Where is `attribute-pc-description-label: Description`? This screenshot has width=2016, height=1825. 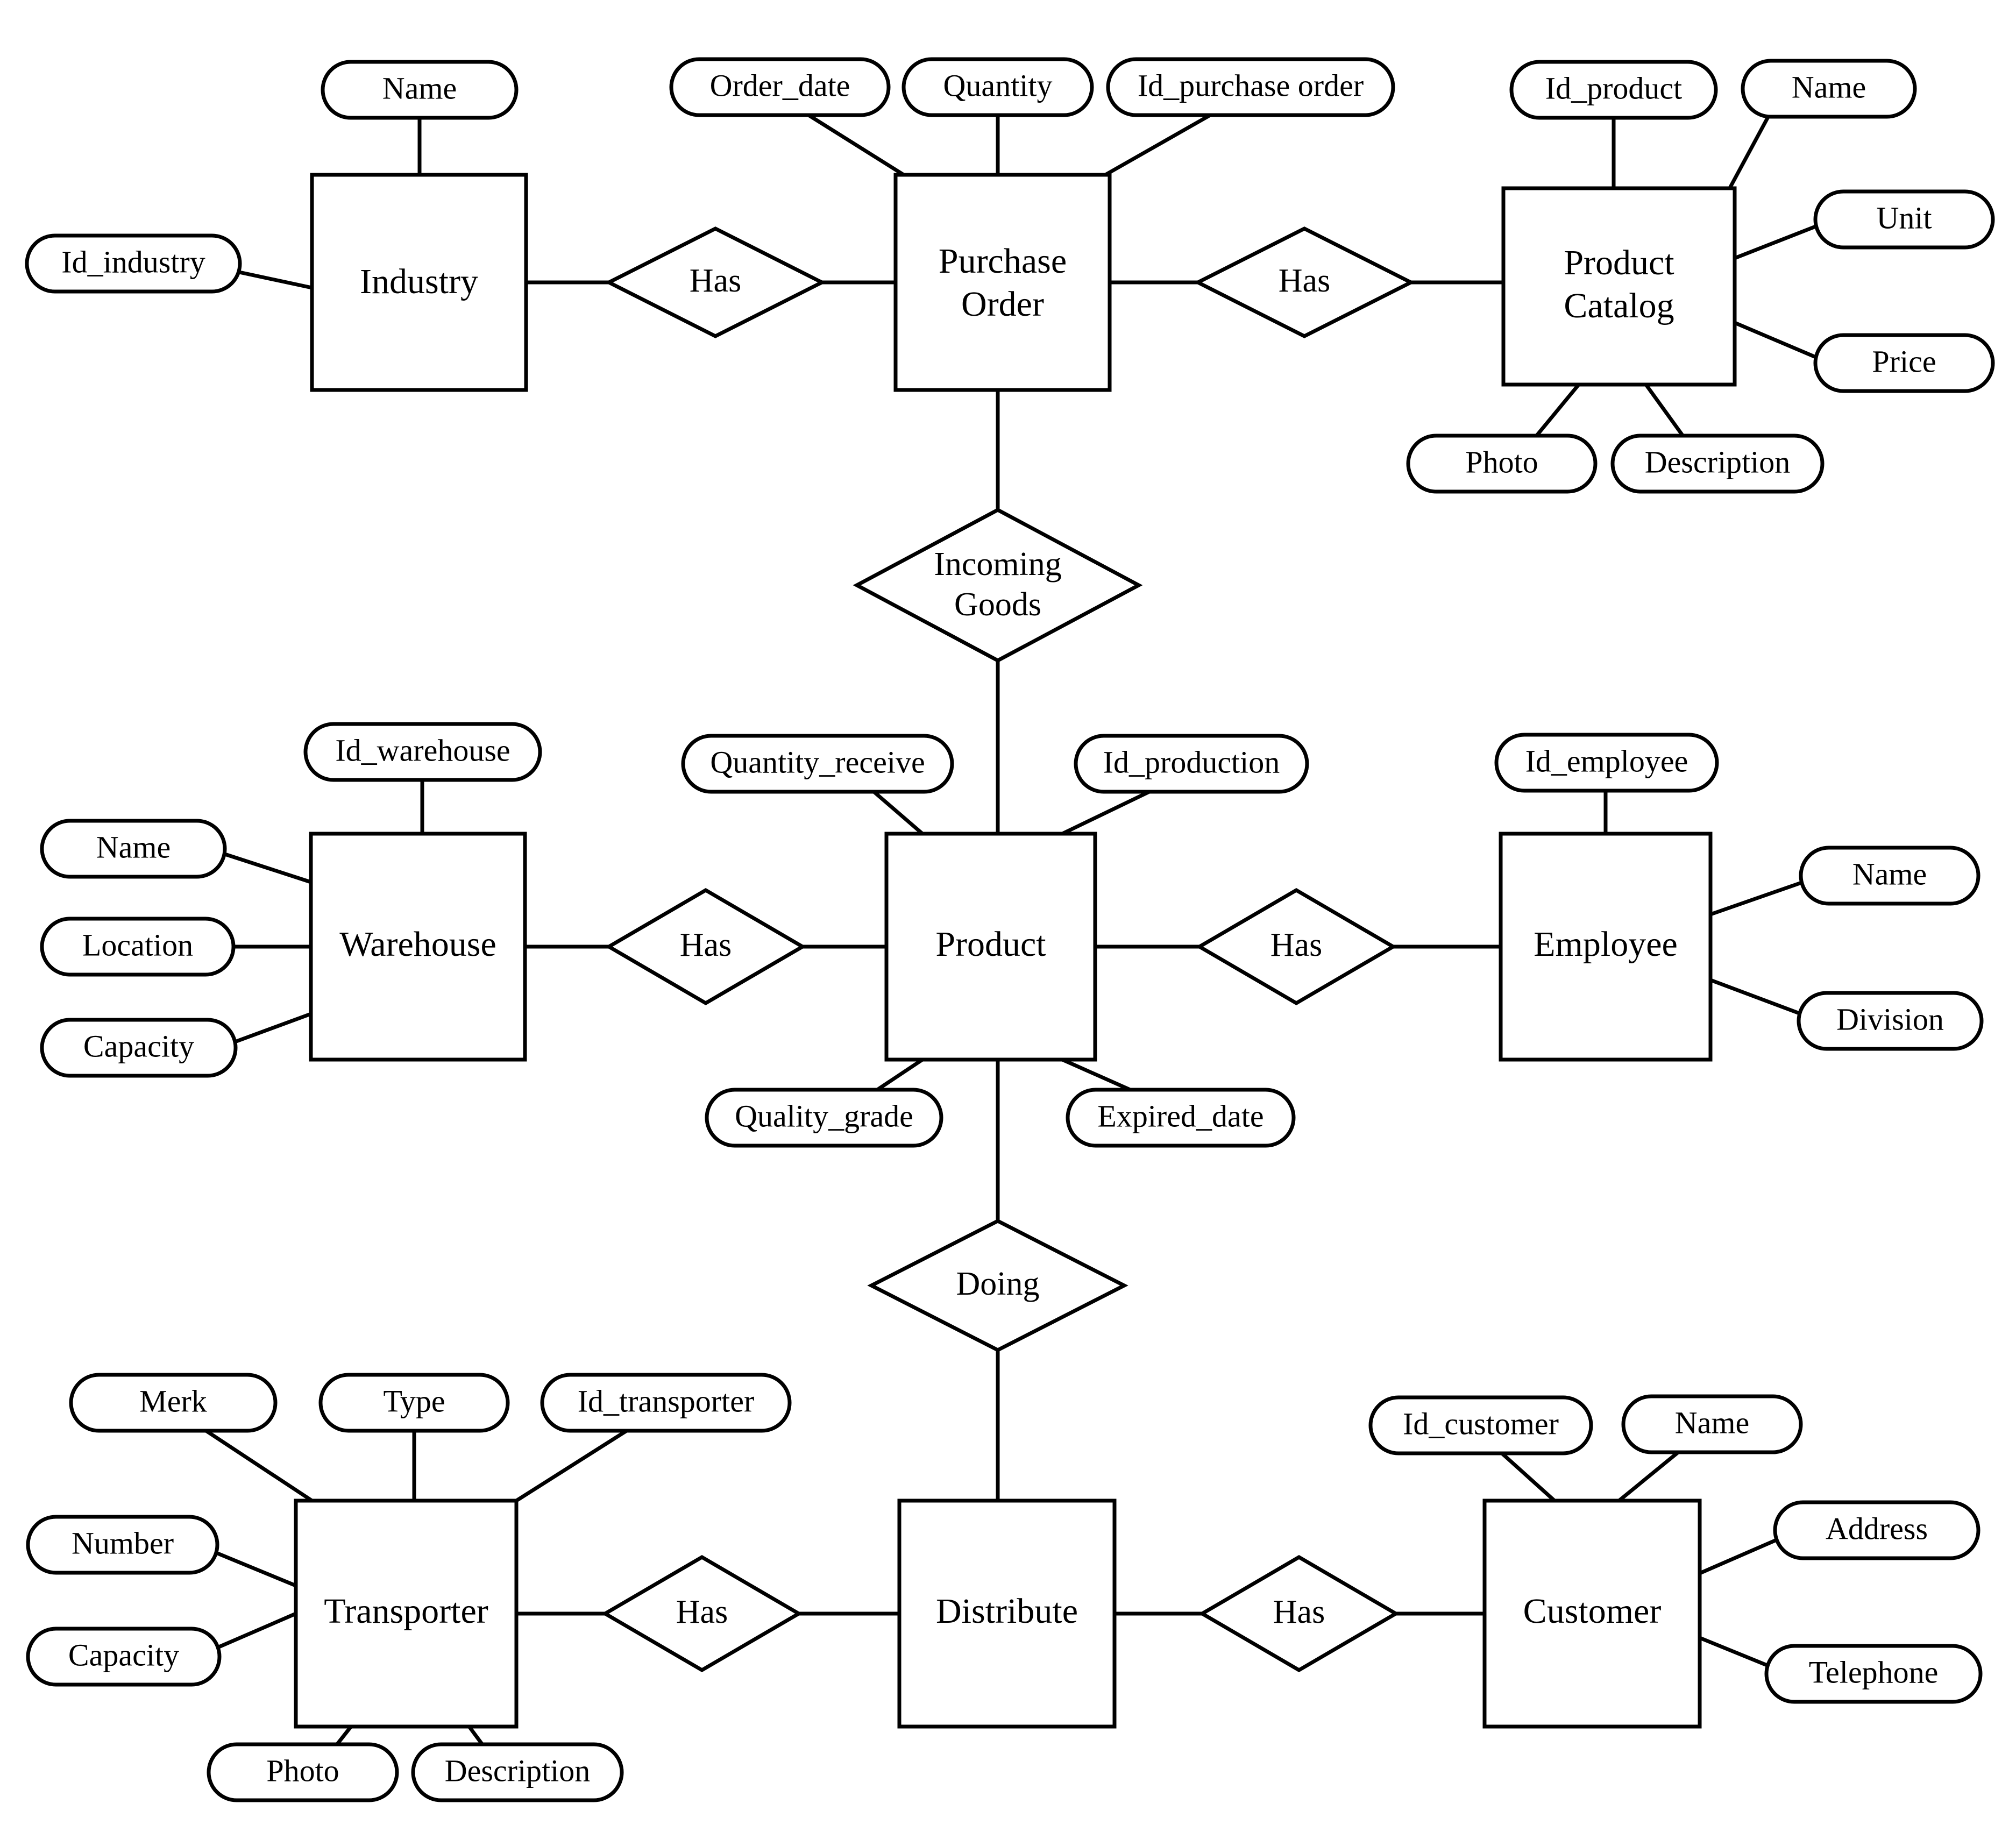 attribute-pc-description-label: Description is located at coordinates (1718, 461).